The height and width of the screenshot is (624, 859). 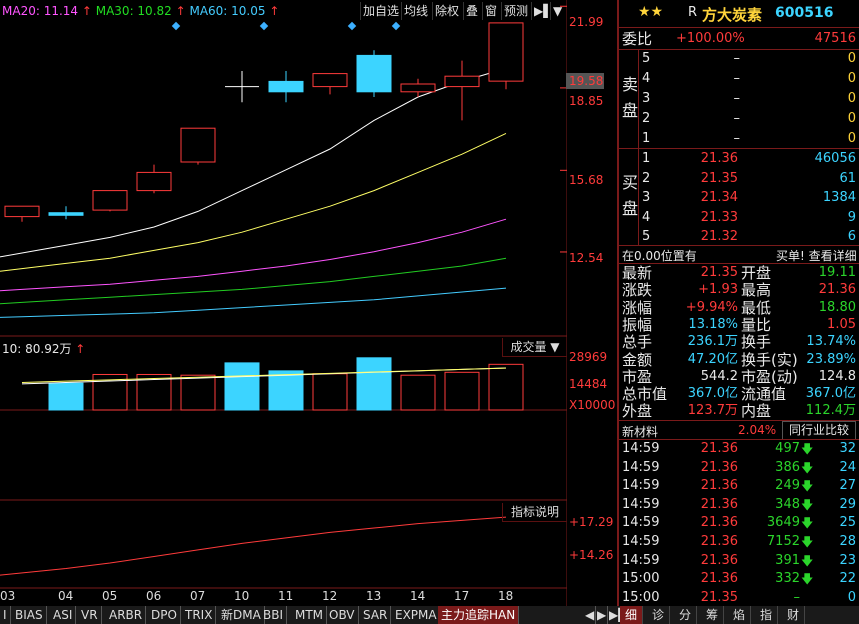 I want to click on indicator-tab: OBV, so click(x=342, y=615).